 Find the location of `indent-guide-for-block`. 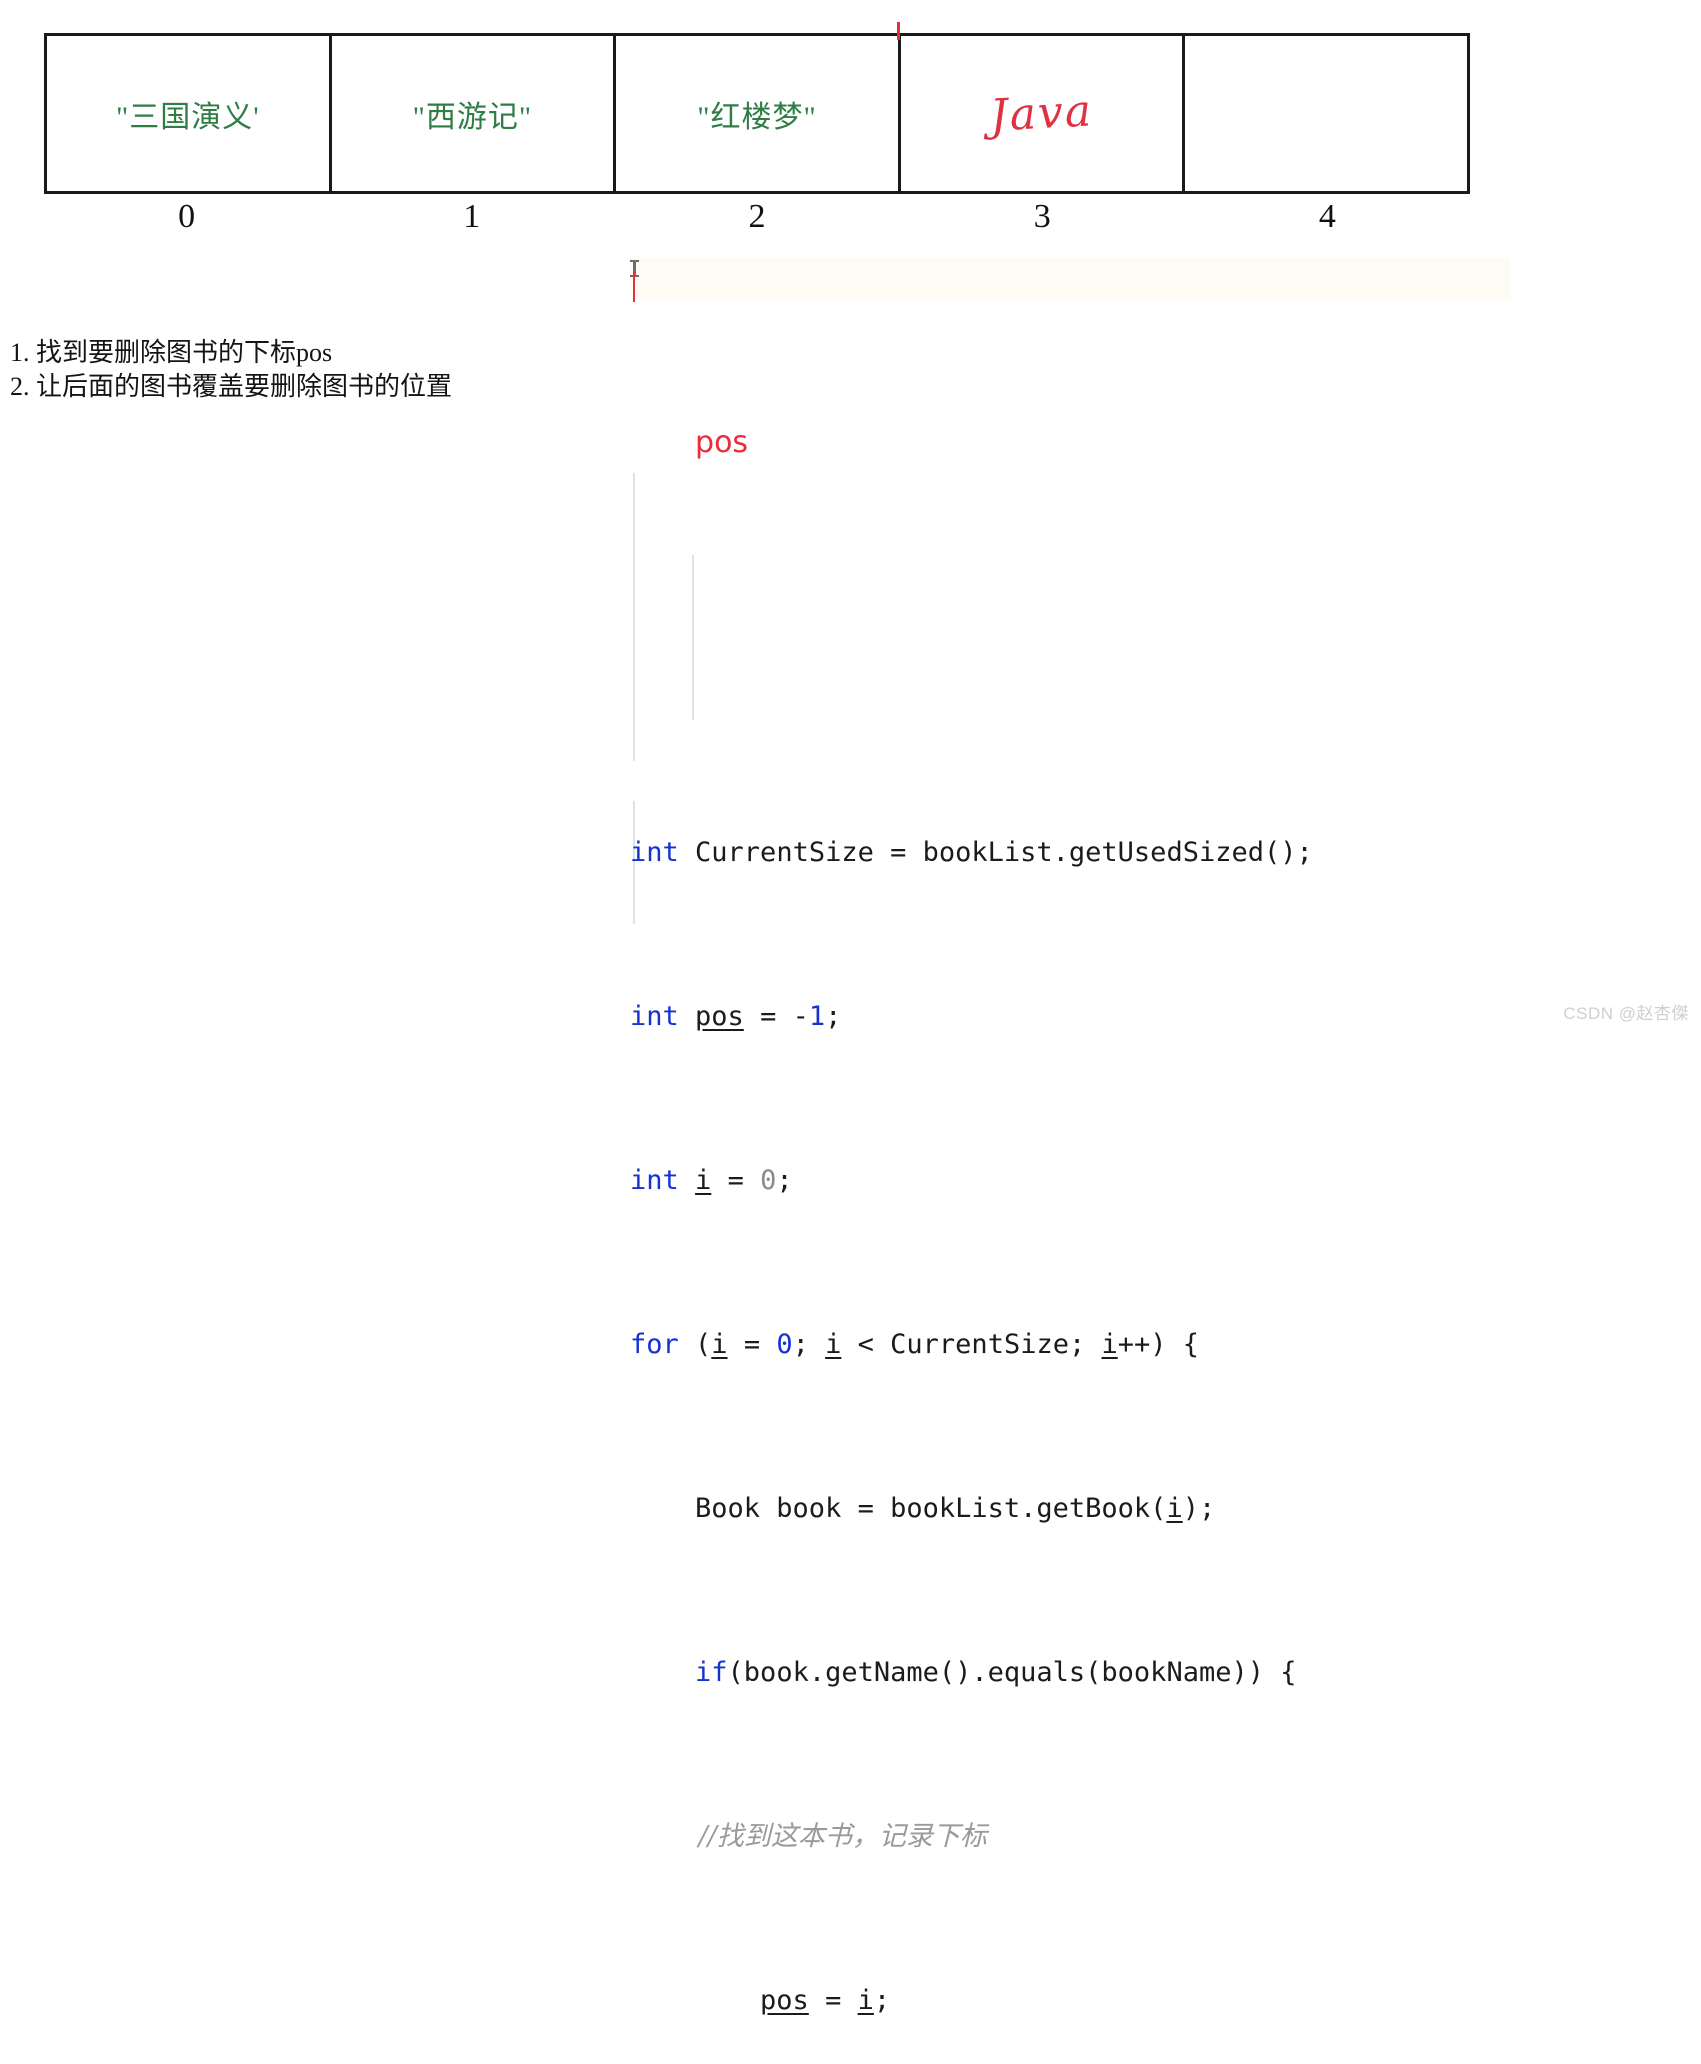

indent-guide-for-block is located at coordinates (634, 617).